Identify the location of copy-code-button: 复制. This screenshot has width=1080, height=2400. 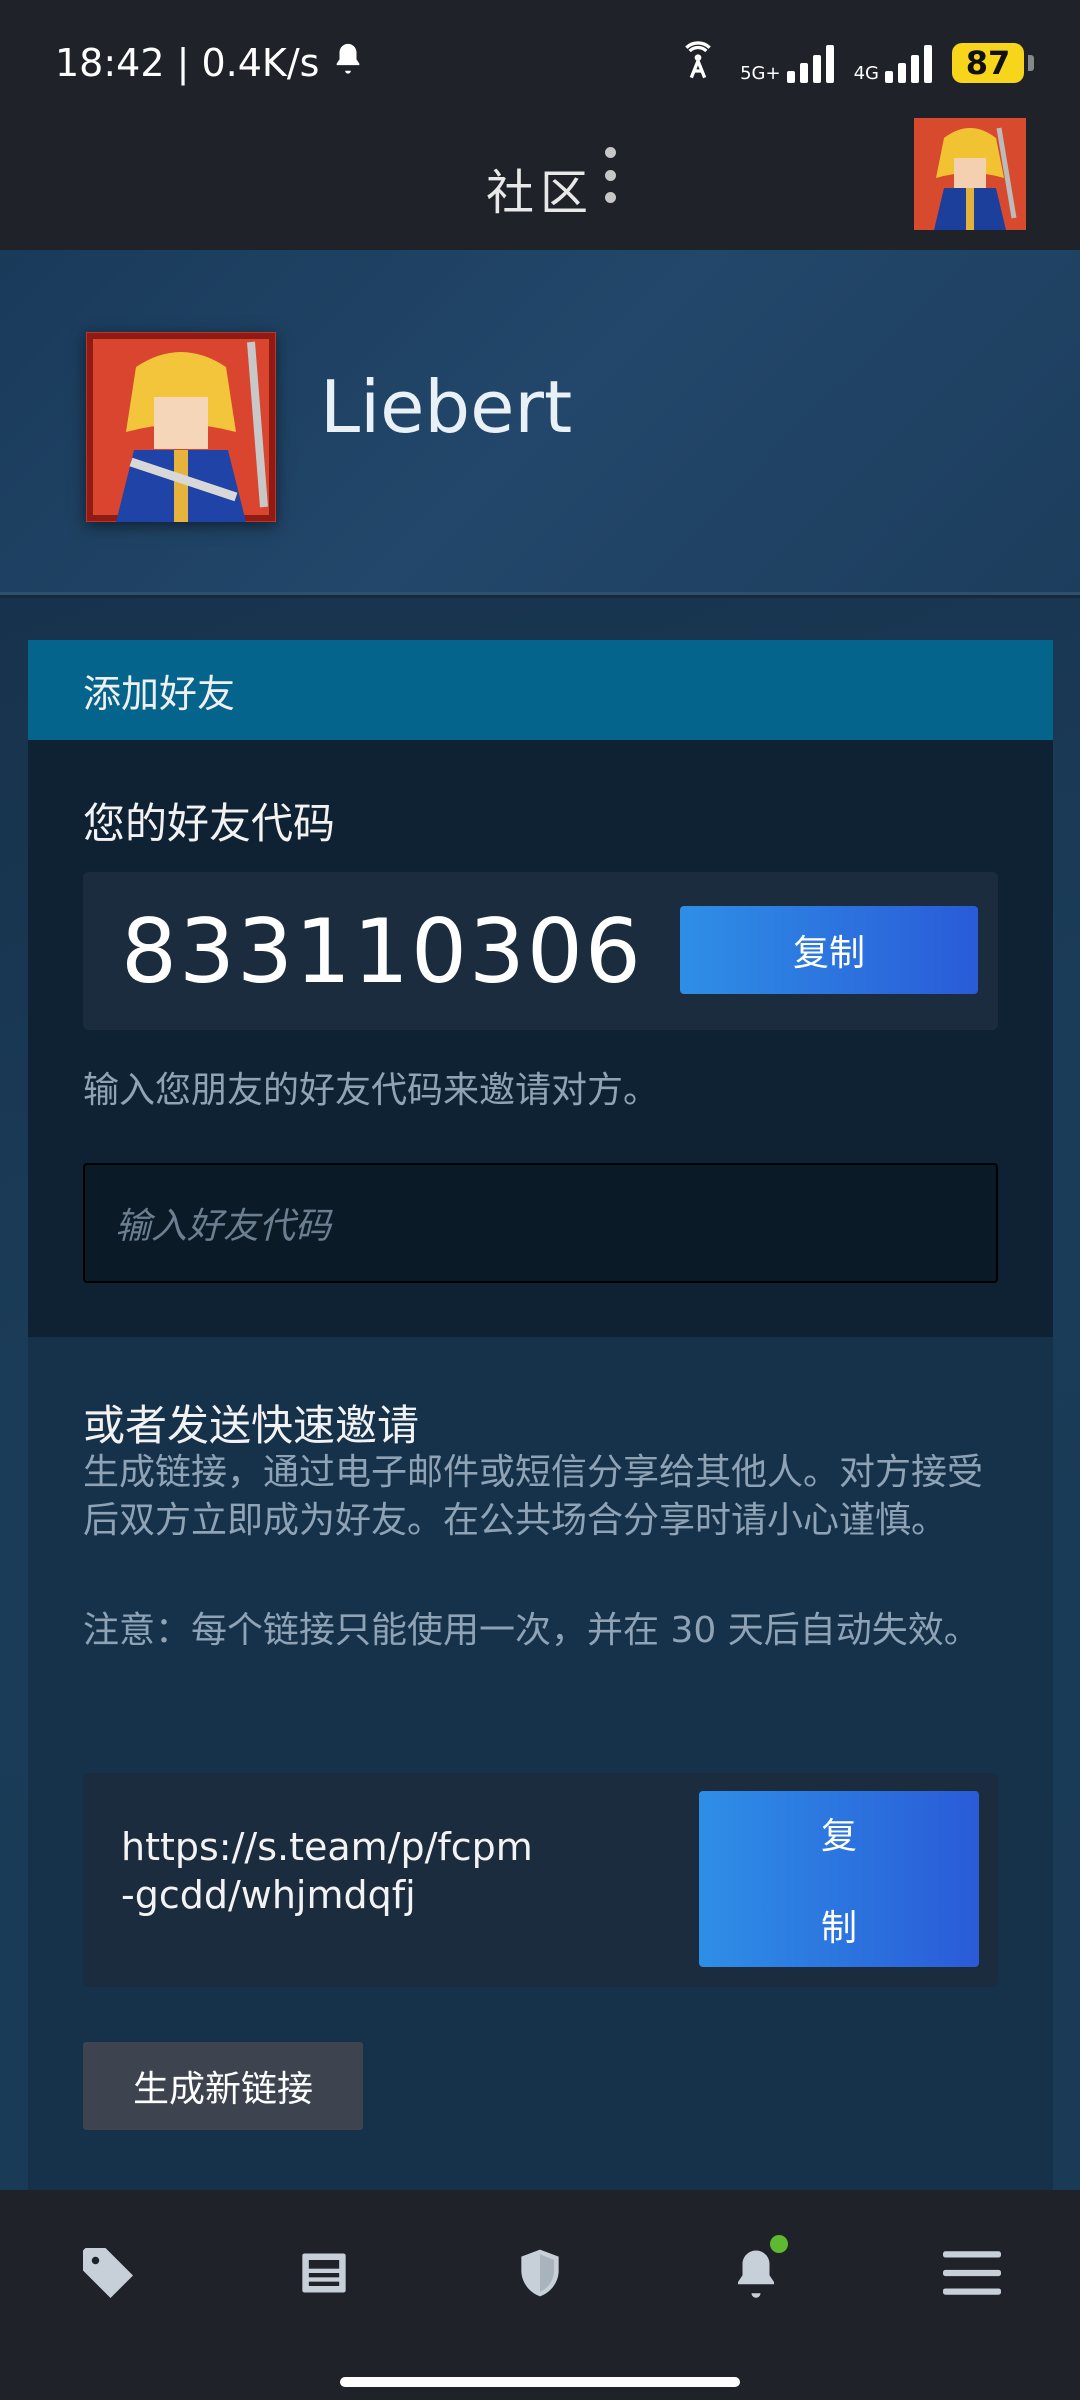
(829, 950).